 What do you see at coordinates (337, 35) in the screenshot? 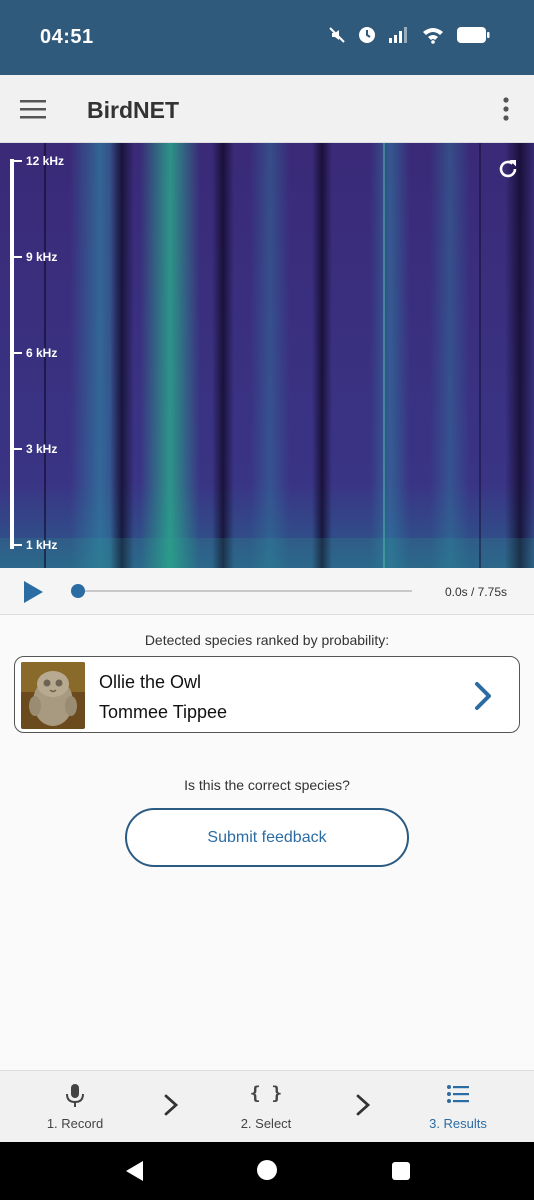
I see `mute-icon` at bounding box center [337, 35].